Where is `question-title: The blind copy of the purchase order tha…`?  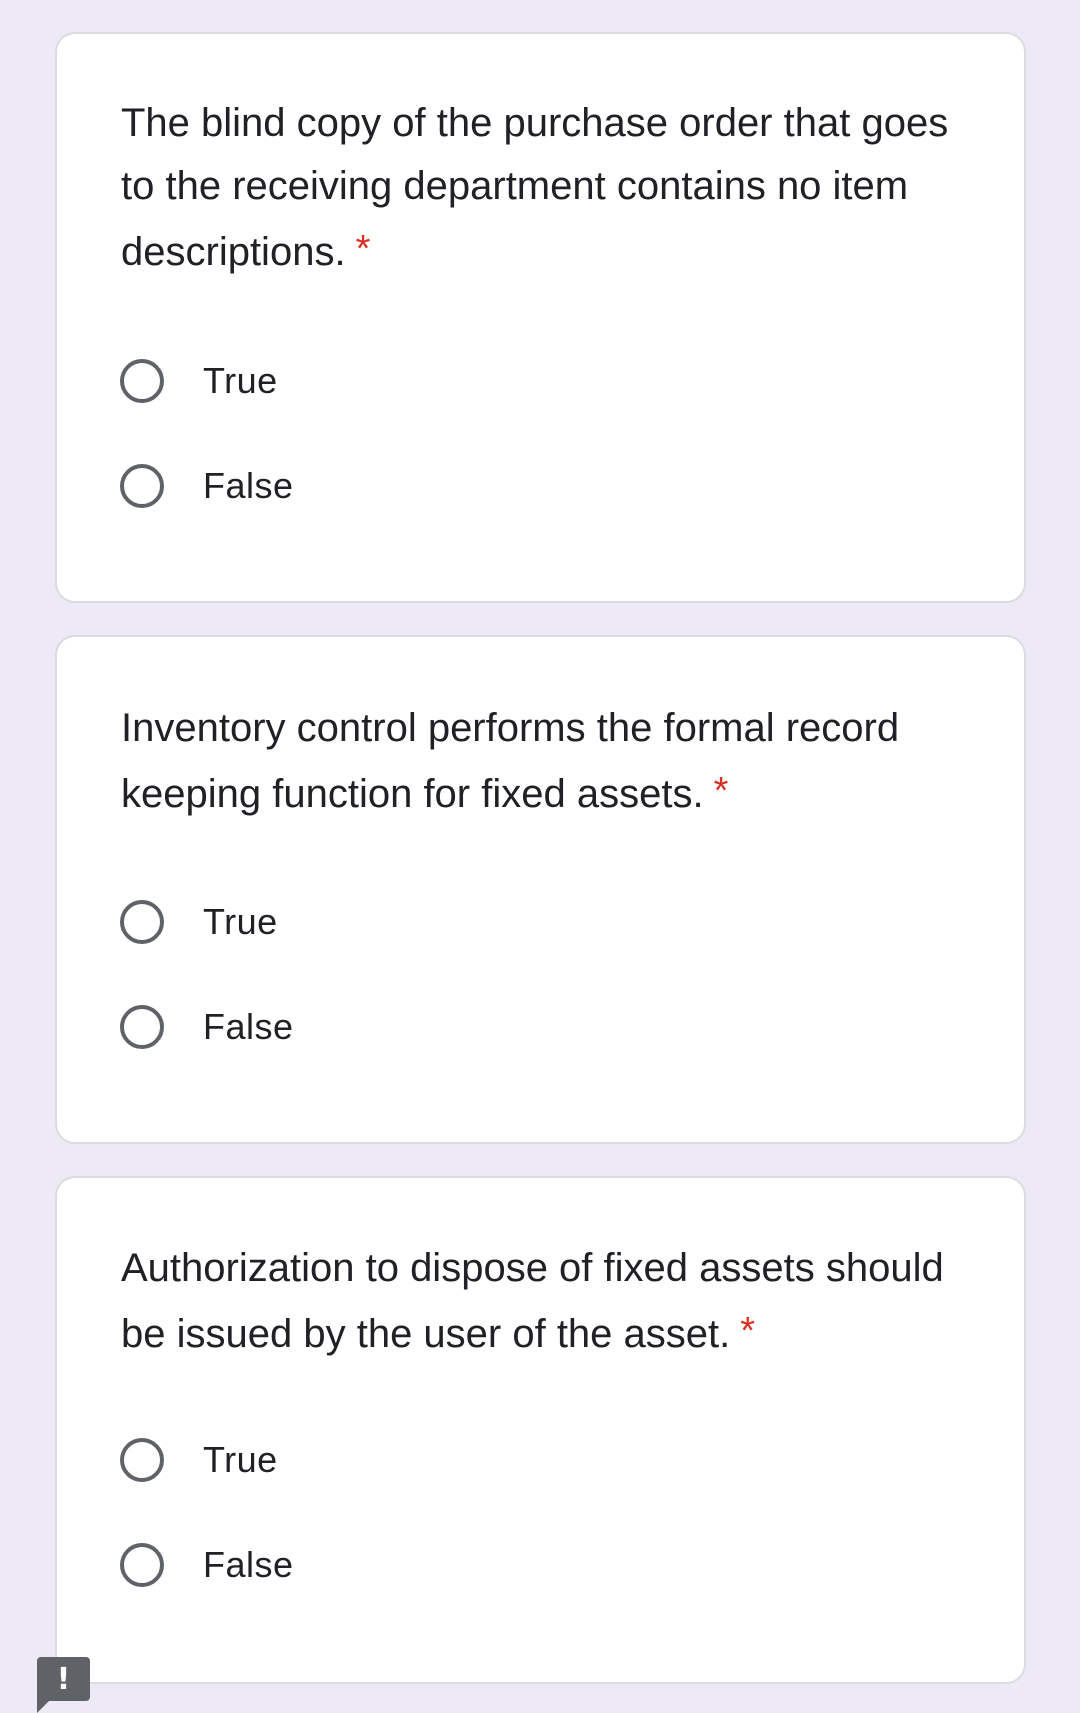
question-title: The blind copy of the purchase order tha… is located at coordinates (542, 188).